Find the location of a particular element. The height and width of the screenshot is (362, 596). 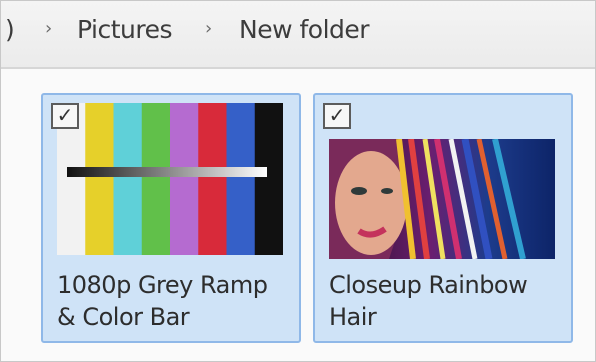

rainbow-hair-image is located at coordinates (442, 199).